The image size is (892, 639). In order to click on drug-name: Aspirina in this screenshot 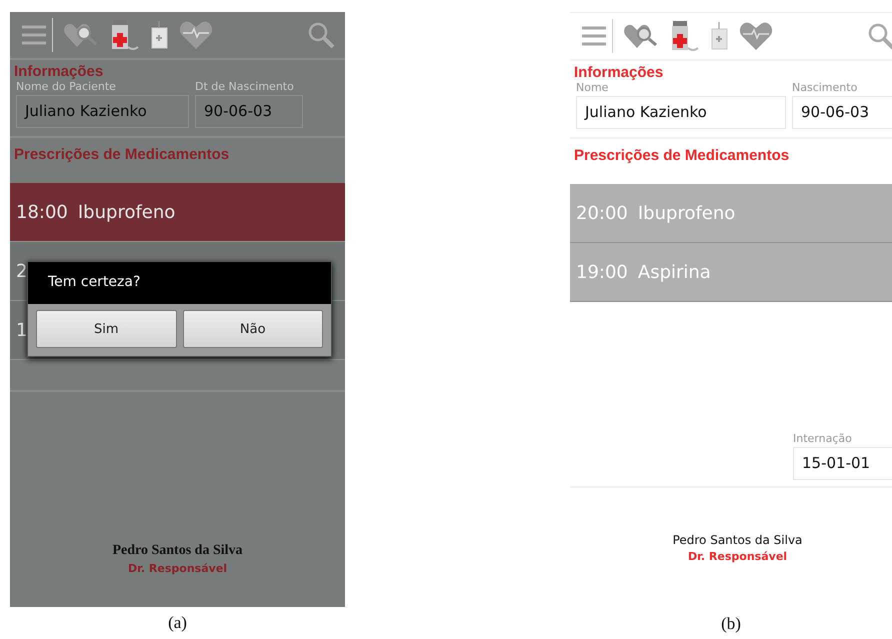, I will do `click(674, 272)`.